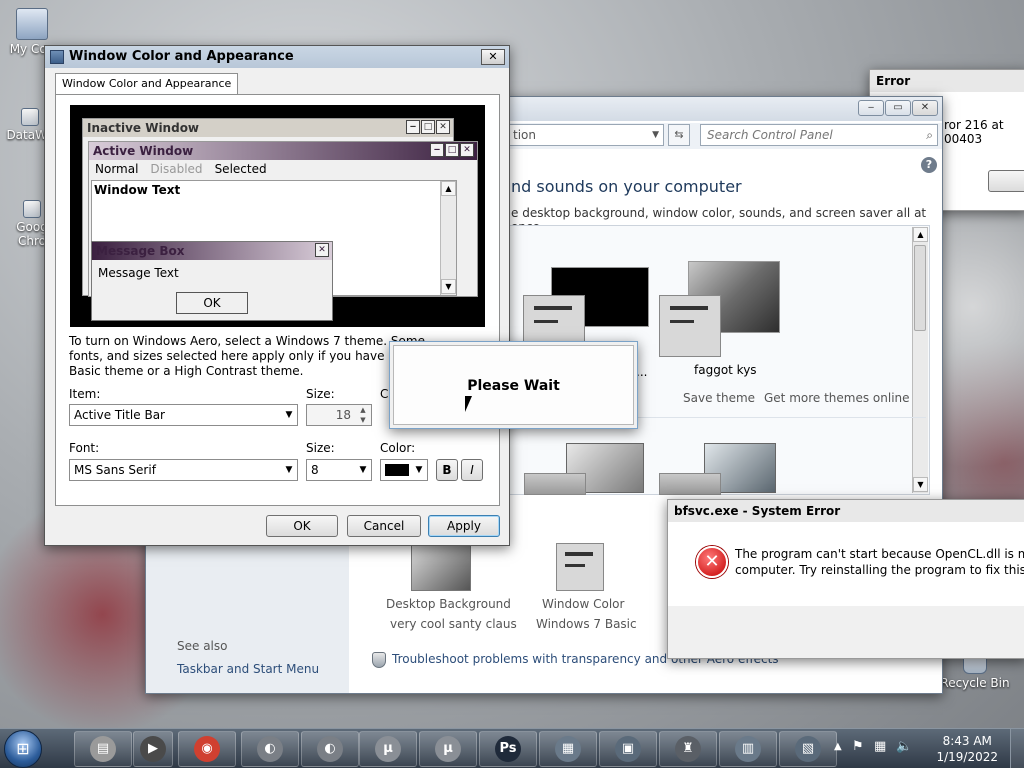 The image size is (1024, 768). I want to click on scroll-up-arrow: ▲, so click(920, 234).